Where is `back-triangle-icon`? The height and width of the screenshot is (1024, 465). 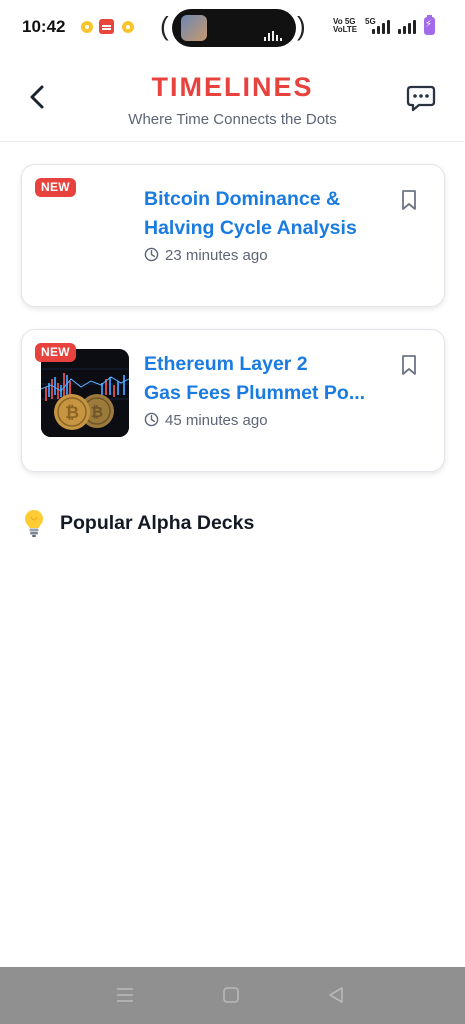
back-triangle-icon is located at coordinates (336, 995).